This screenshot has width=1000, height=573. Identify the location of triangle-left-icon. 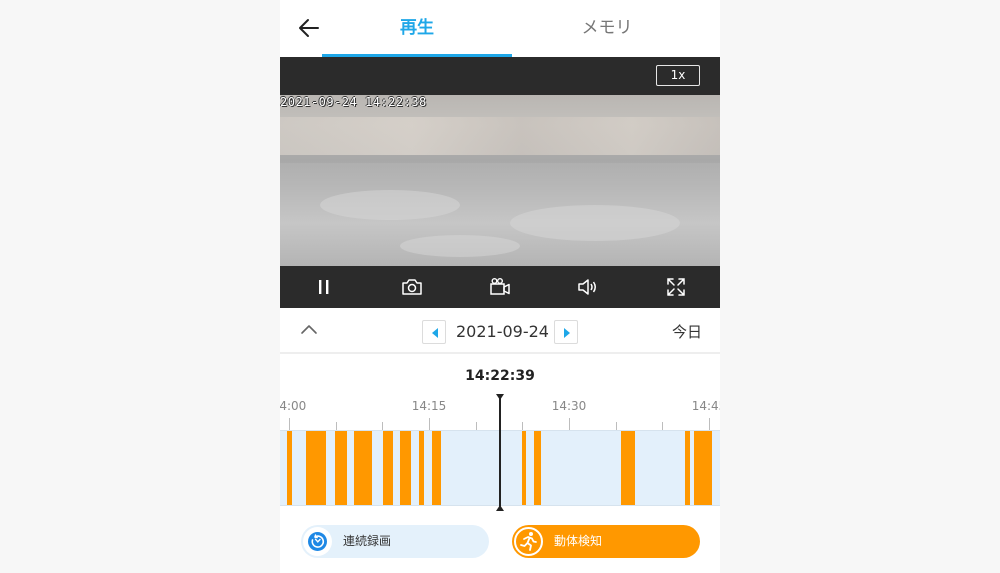
(435, 333).